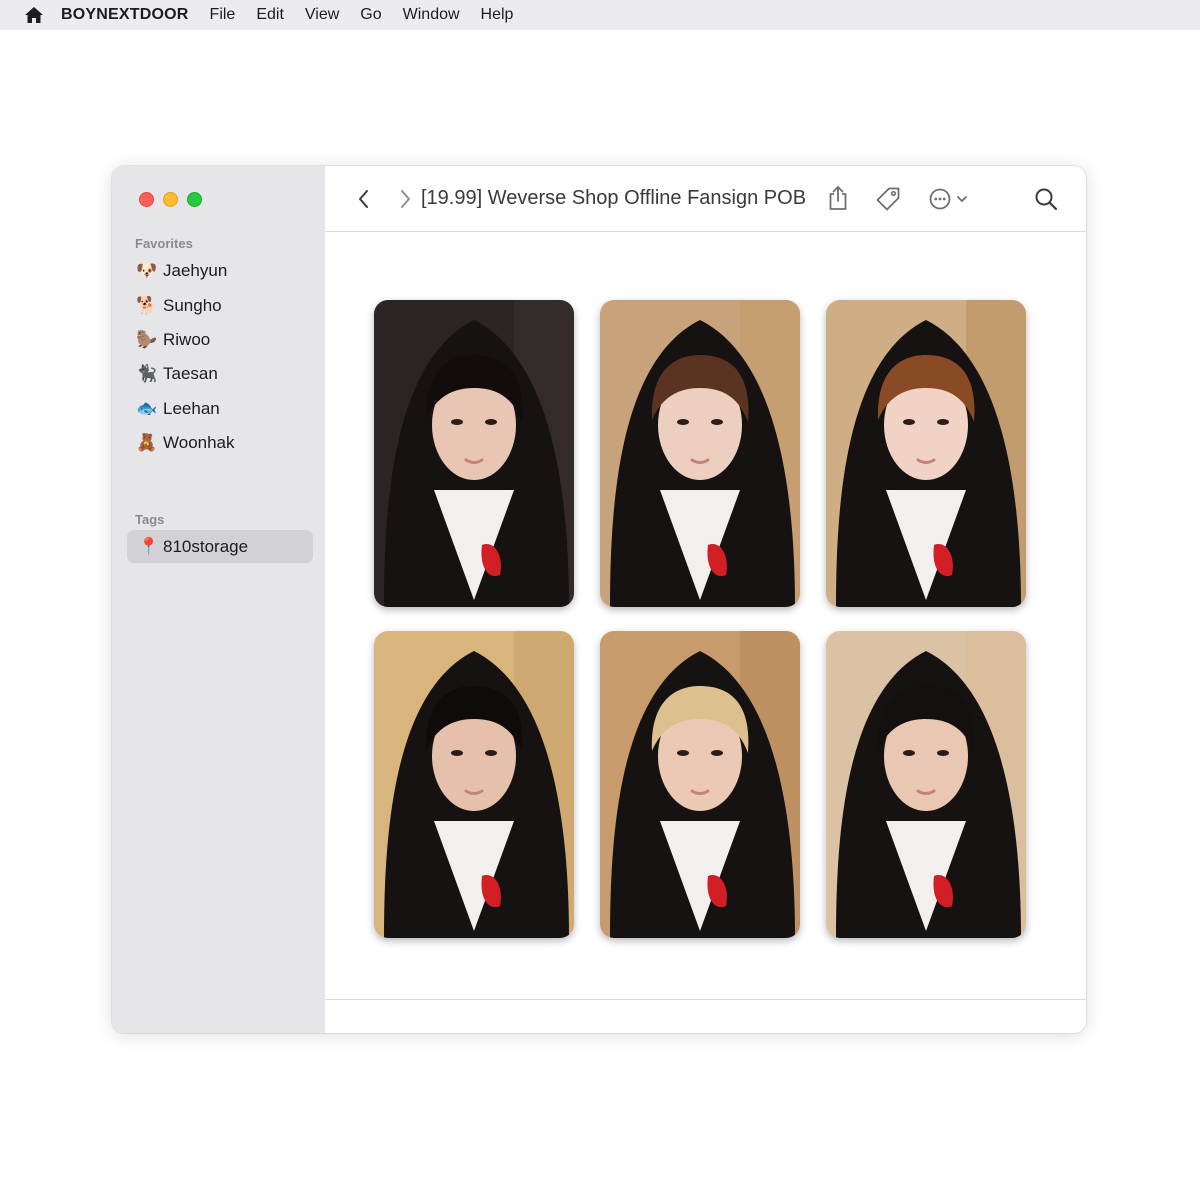  I want to click on sidebar-tag-810storage: 📍 810storage, so click(220, 546).